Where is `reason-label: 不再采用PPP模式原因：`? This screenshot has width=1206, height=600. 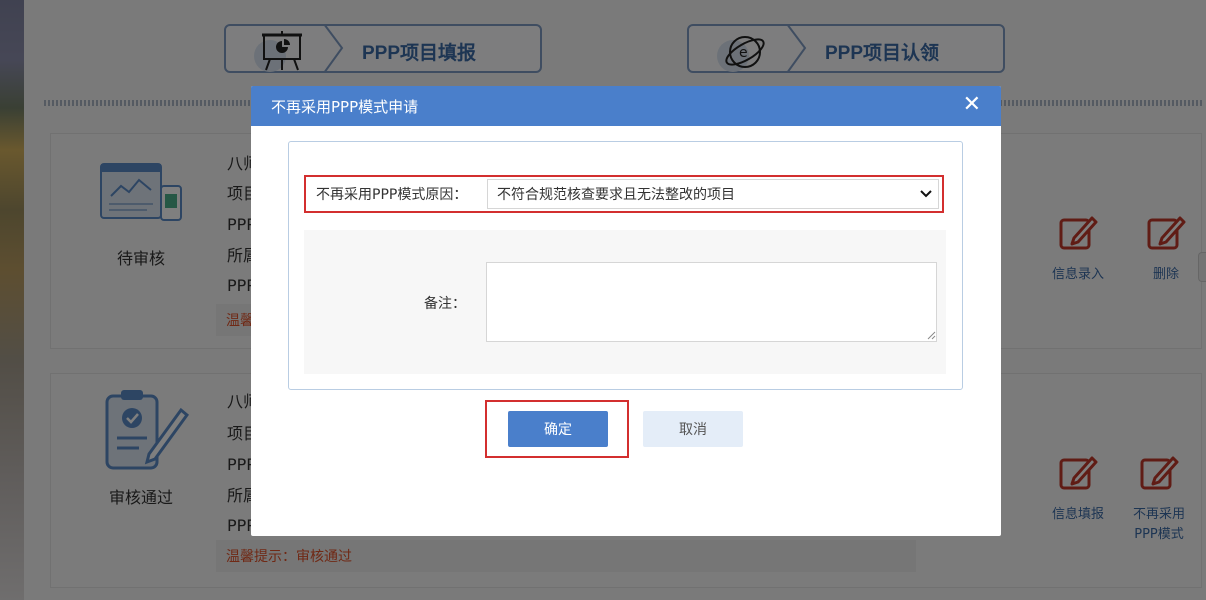
reason-label: 不再采用PPP模式原因： is located at coordinates (392, 195).